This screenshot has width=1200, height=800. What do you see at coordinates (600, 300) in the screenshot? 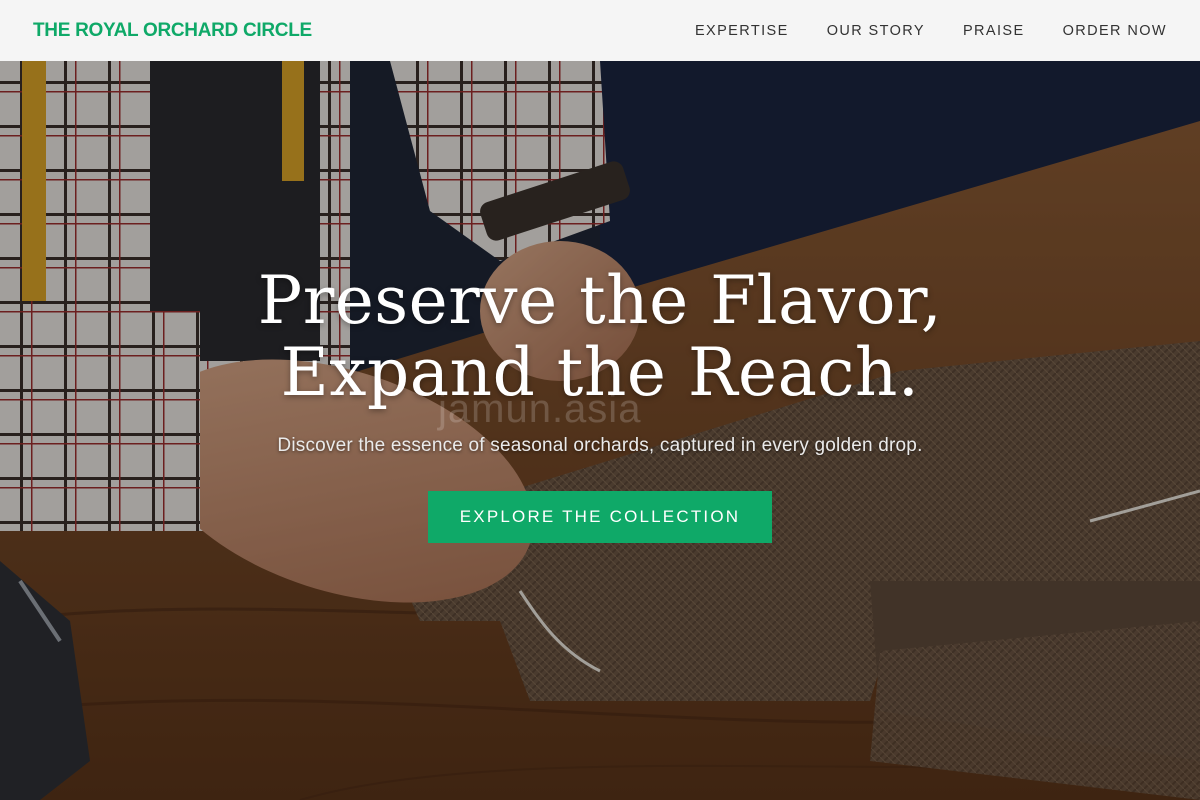
I see `hero-title-line-1: Preserve the Flavor,` at bounding box center [600, 300].